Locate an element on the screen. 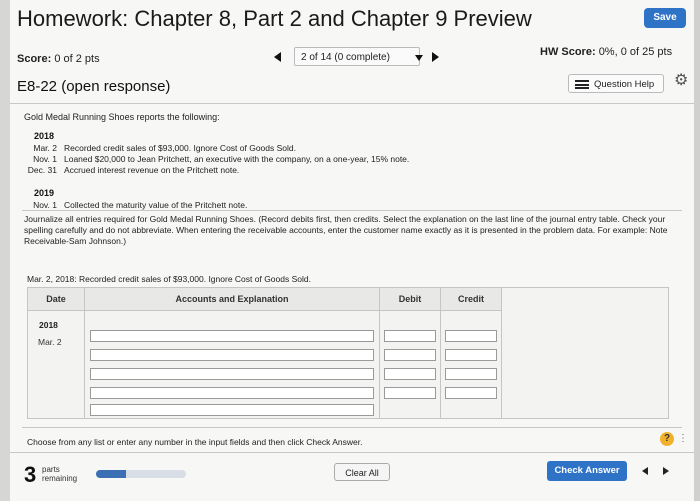 This screenshot has width=700, height=501. parts-remaining-label: parts remaining is located at coordinates (59, 474).